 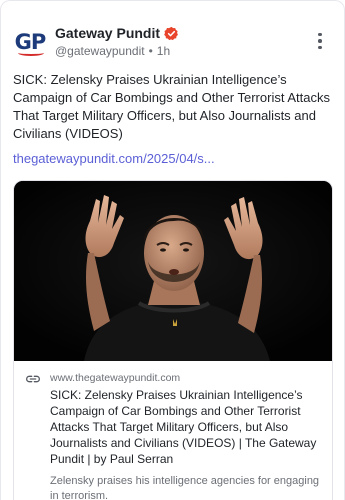 What do you see at coordinates (172, 43) in the screenshot?
I see `post-header: GP Gateway Pundit @gatewaypundit • 1h` at bounding box center [172, 43].